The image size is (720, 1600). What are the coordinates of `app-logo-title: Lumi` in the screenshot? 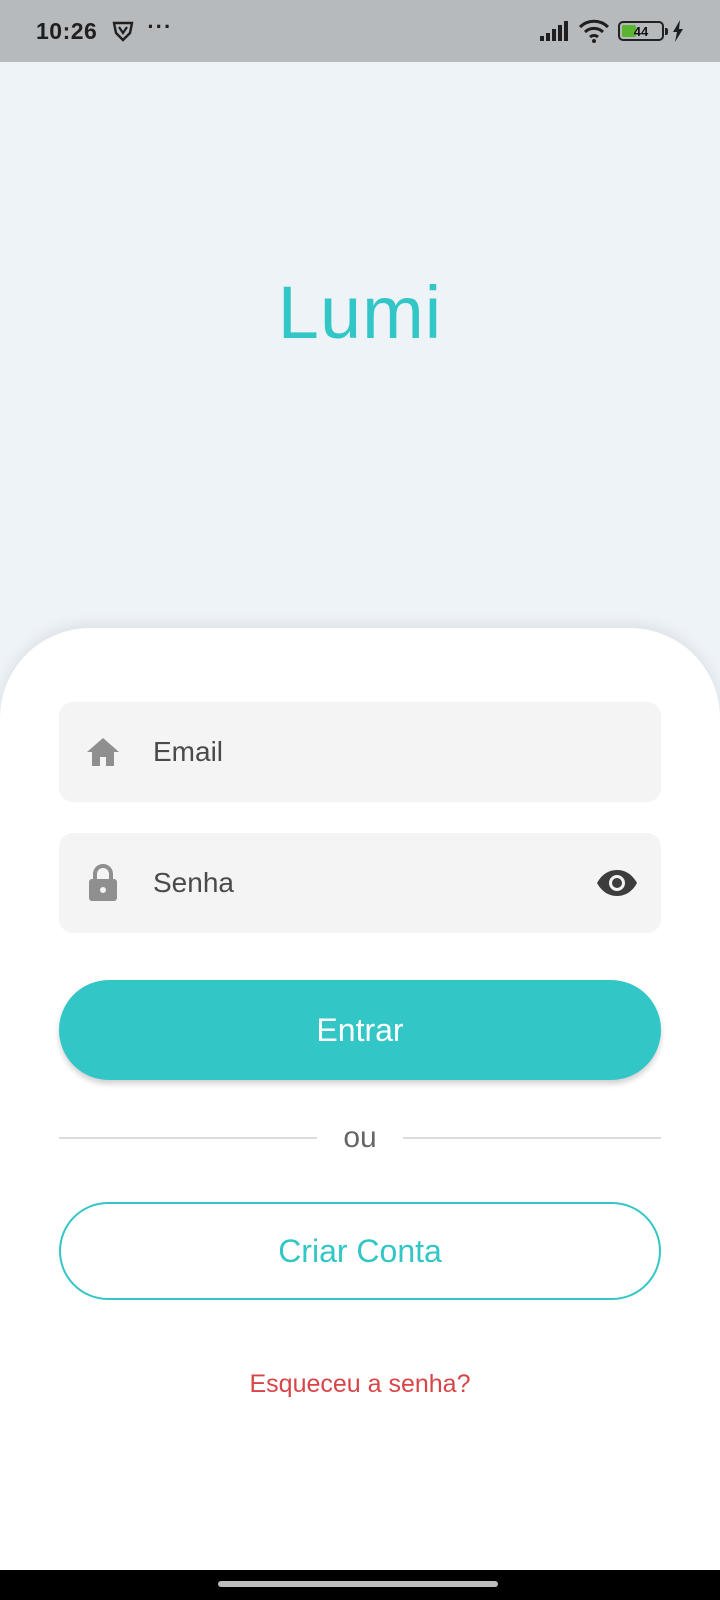 It's located at (360, 312).